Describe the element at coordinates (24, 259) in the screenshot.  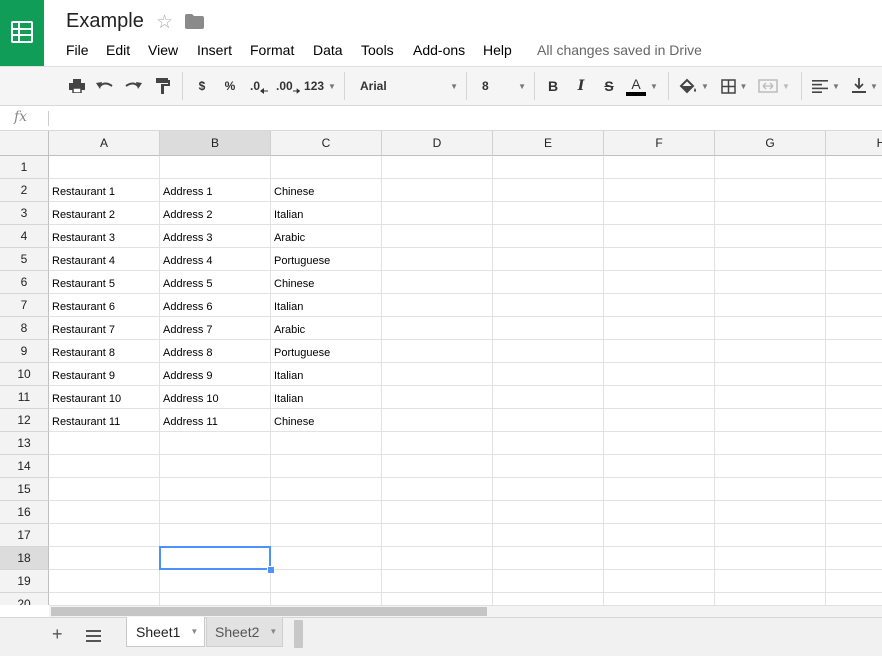
I see `row-header-5: 5` at that location.